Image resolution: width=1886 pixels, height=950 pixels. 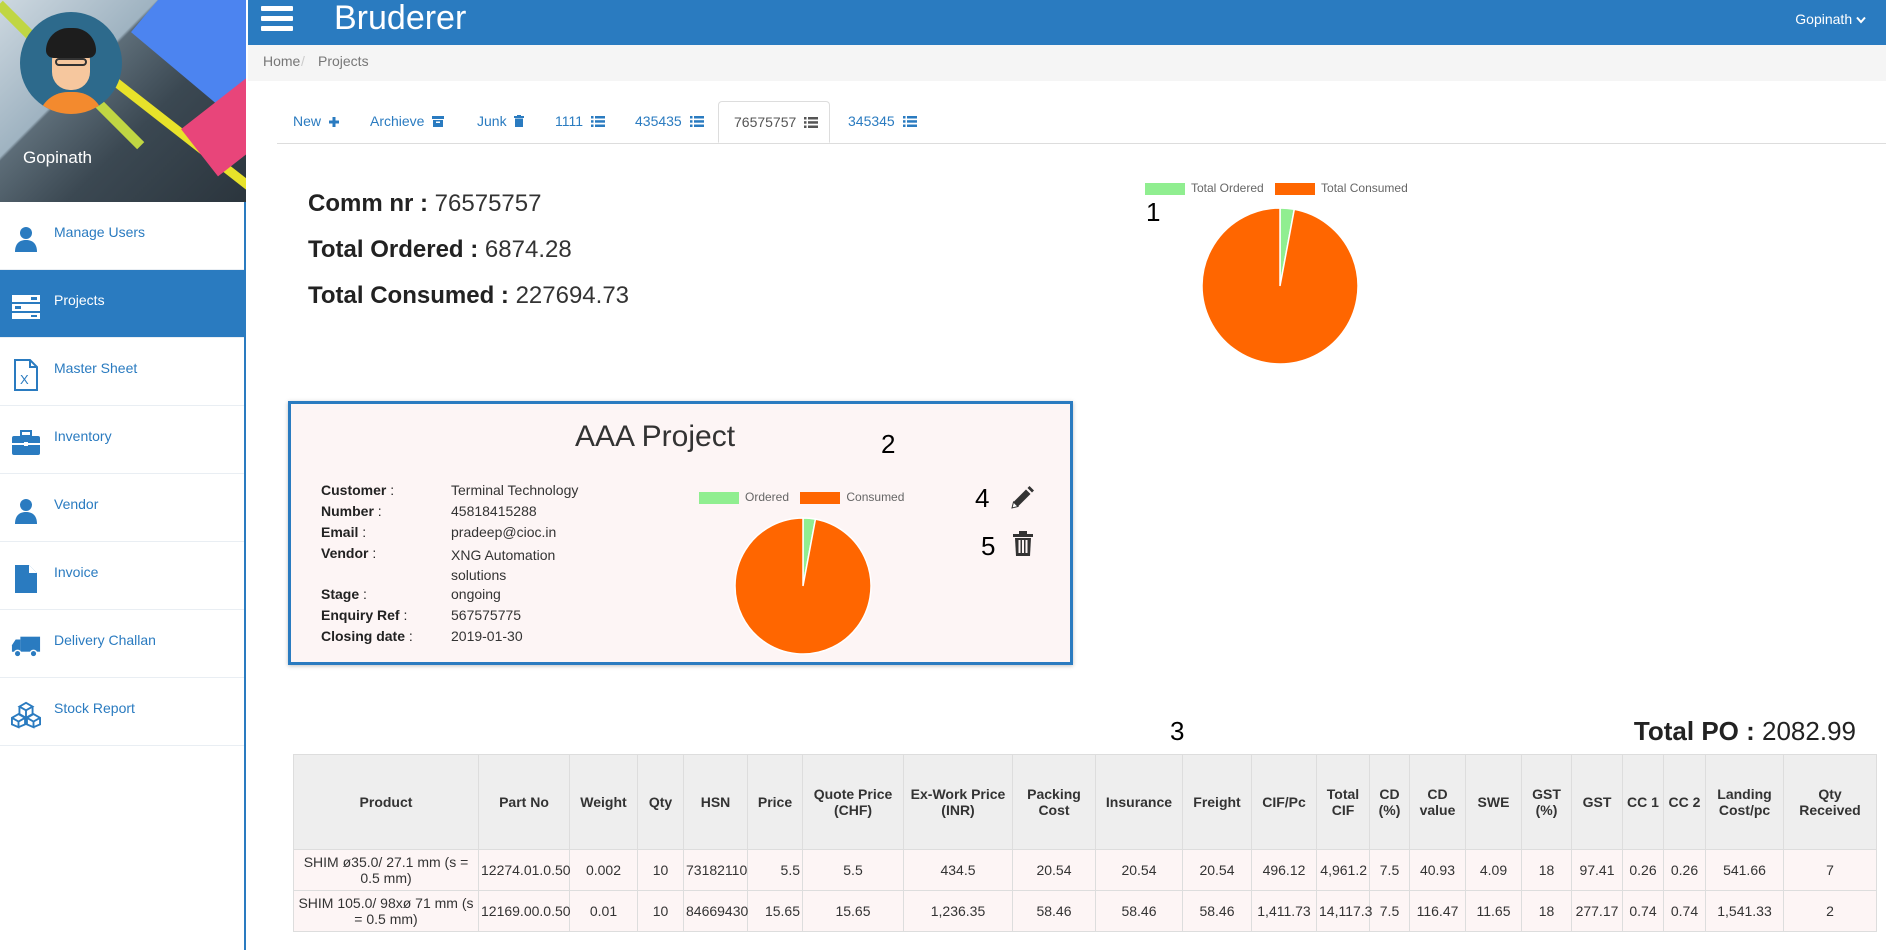 What do you see at coordinates (26, 239) in the screenshot?
I see `user-icon` at bounding box center [26, 239].